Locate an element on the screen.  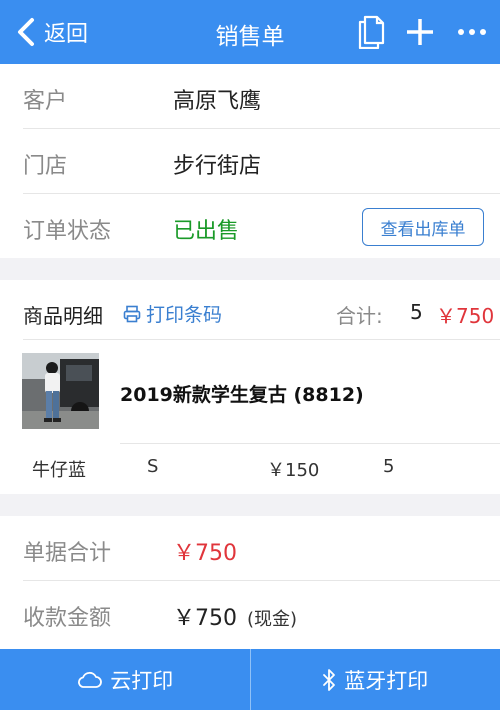
bill-total-row: 单据合计 ￥750 is located at coordinates (250, 548).